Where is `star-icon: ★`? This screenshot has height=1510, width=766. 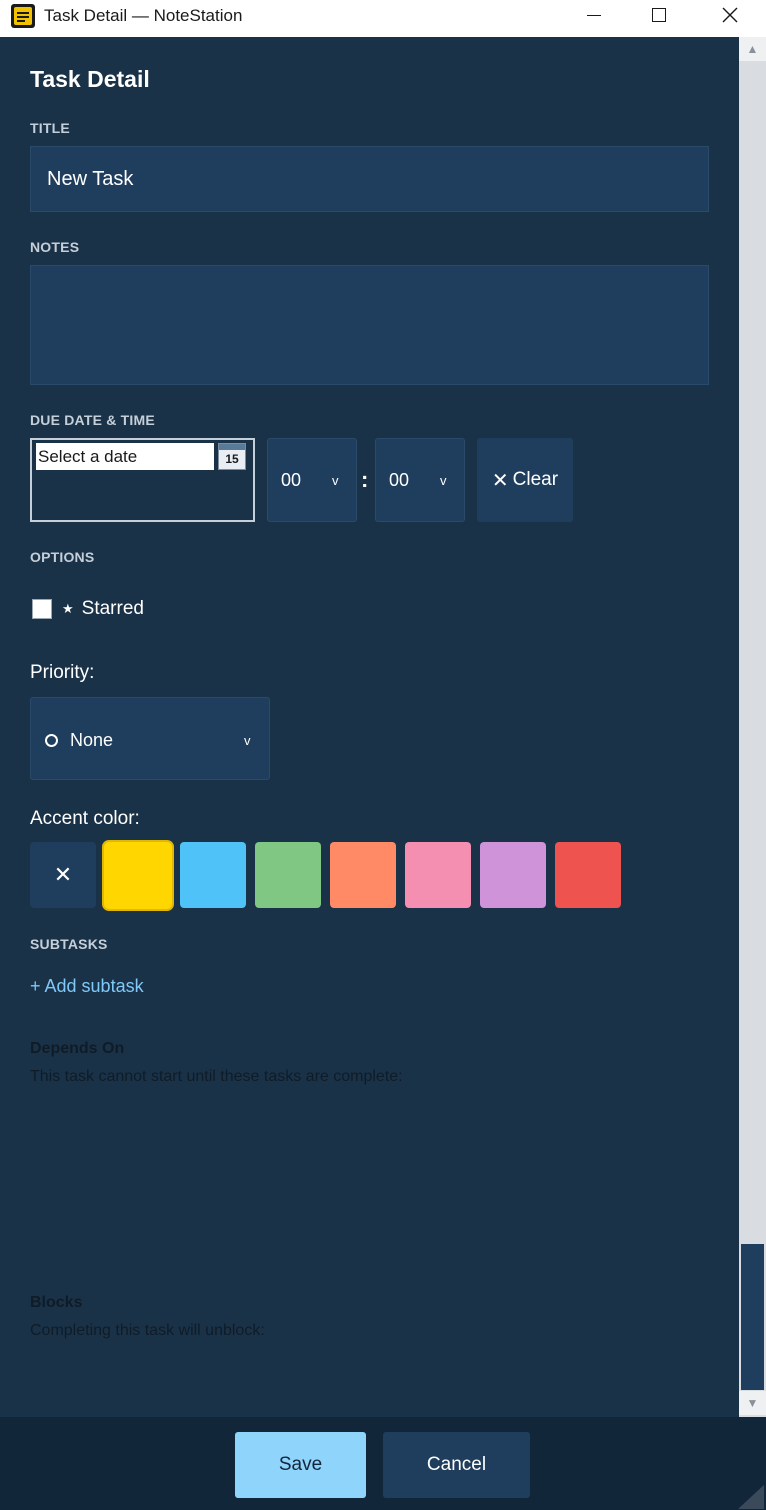
star-icon: ★ is located at coordinates (68, 608).